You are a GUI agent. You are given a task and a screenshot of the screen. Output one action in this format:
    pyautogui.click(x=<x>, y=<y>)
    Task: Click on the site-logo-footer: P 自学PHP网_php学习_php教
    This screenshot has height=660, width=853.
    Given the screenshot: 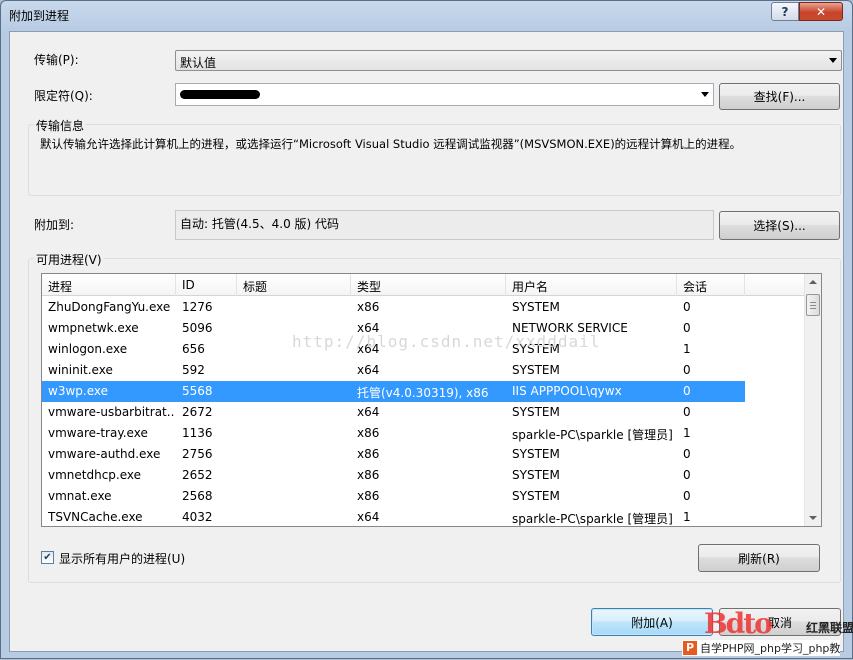 What is the action you would take?
    pyautogui.click(x=761, y=648)
    